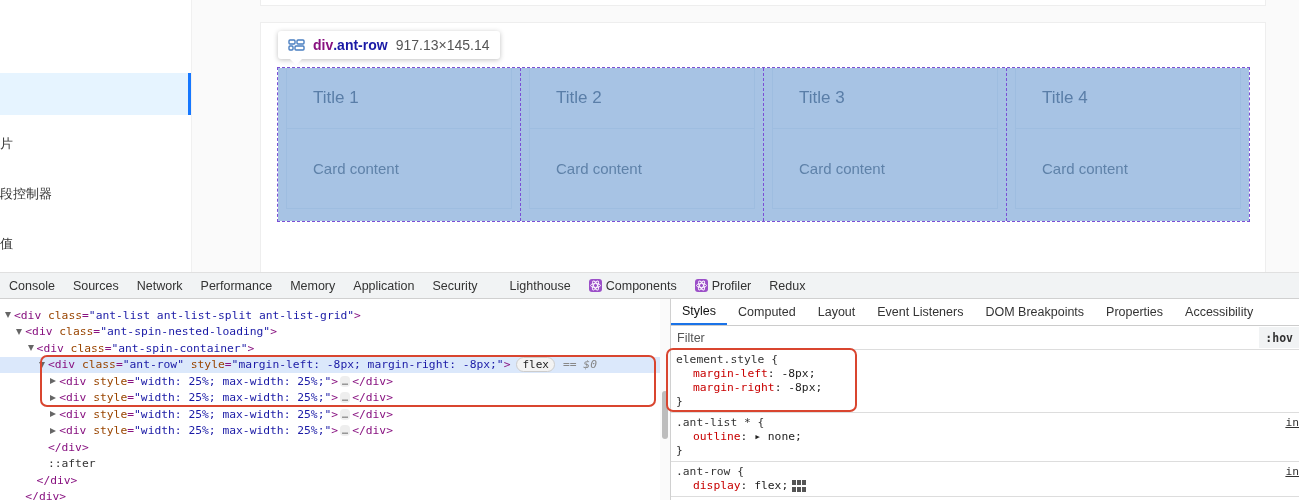 Image resolution: width=1299 pixels, height=500 pixels. What do you see at coordinates (540, 285) in the screenshot?
I see `devtools-tab: Lighthouse` at bounding box center [540, 285].